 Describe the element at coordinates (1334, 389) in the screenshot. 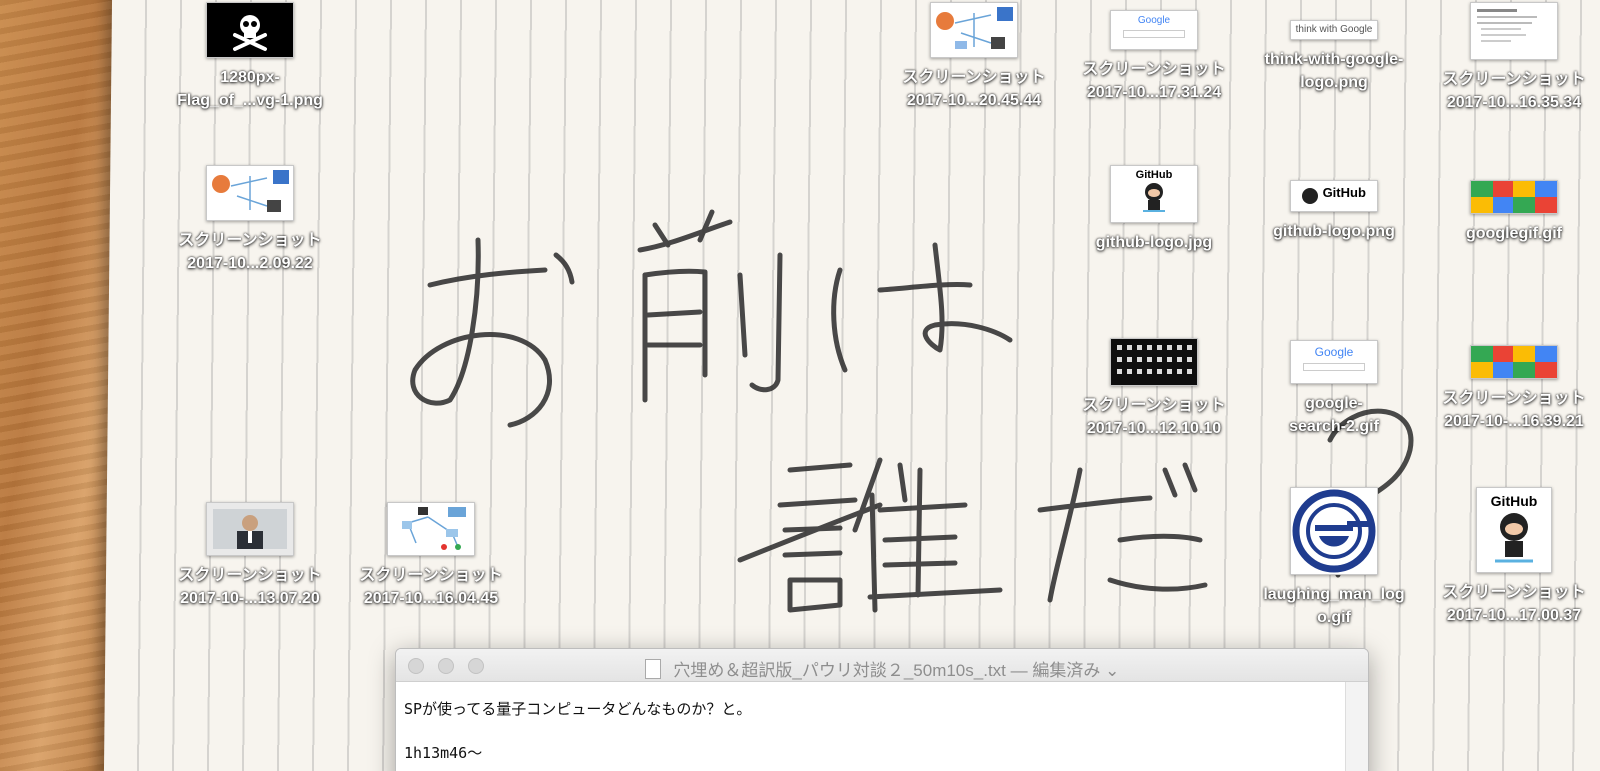

I see `desktop-icon-google-search-gif: Google google- search-2.gif` at that location.